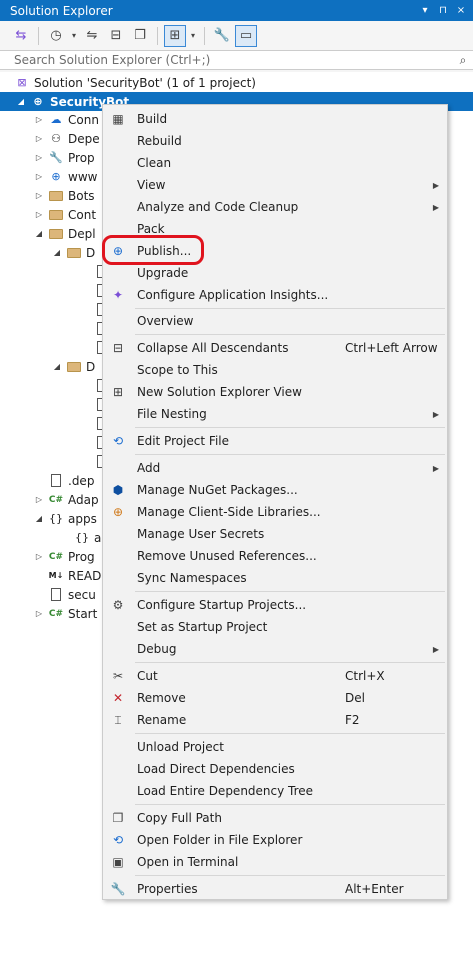 The width and height of the screenshot is (473, 958). Describe the element at coordinates (275, 627) in the screenshot. I see `menu-item-set-startup: Set as Startup Project` at that location.